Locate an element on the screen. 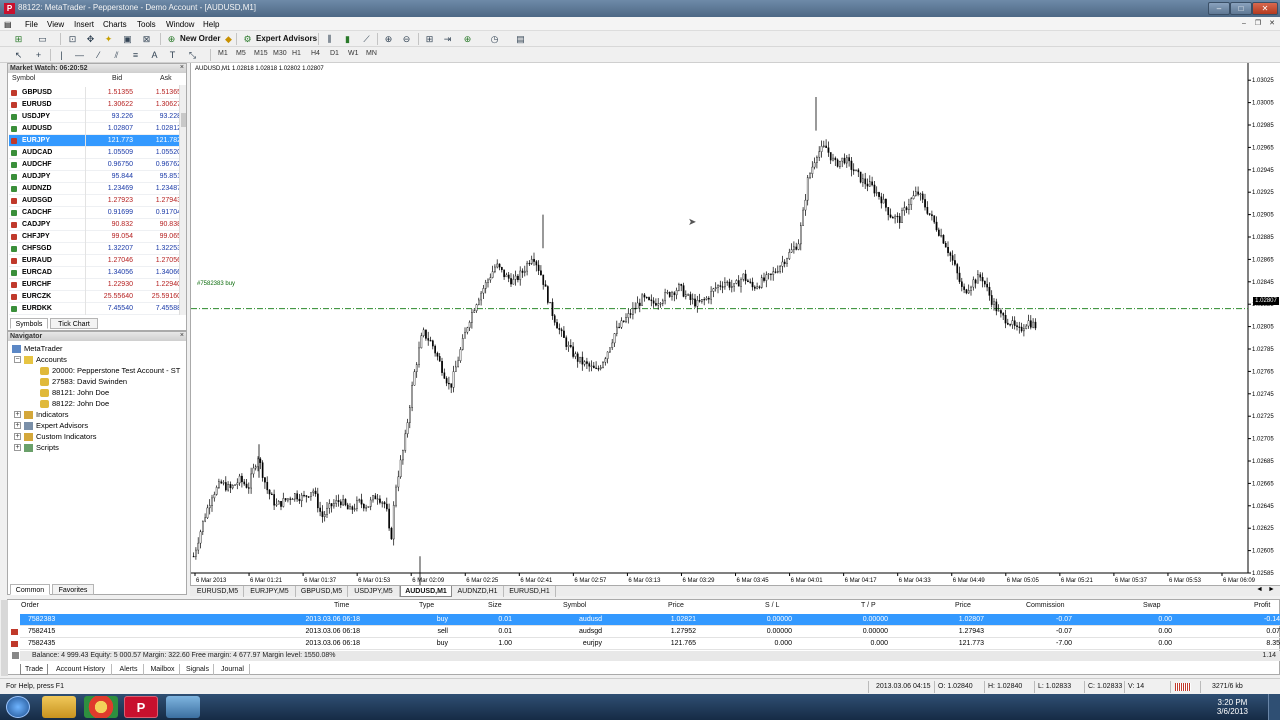  taskbar-clock: 3:20 PM 3/6/2013 is located at coordinates (1232, 707).